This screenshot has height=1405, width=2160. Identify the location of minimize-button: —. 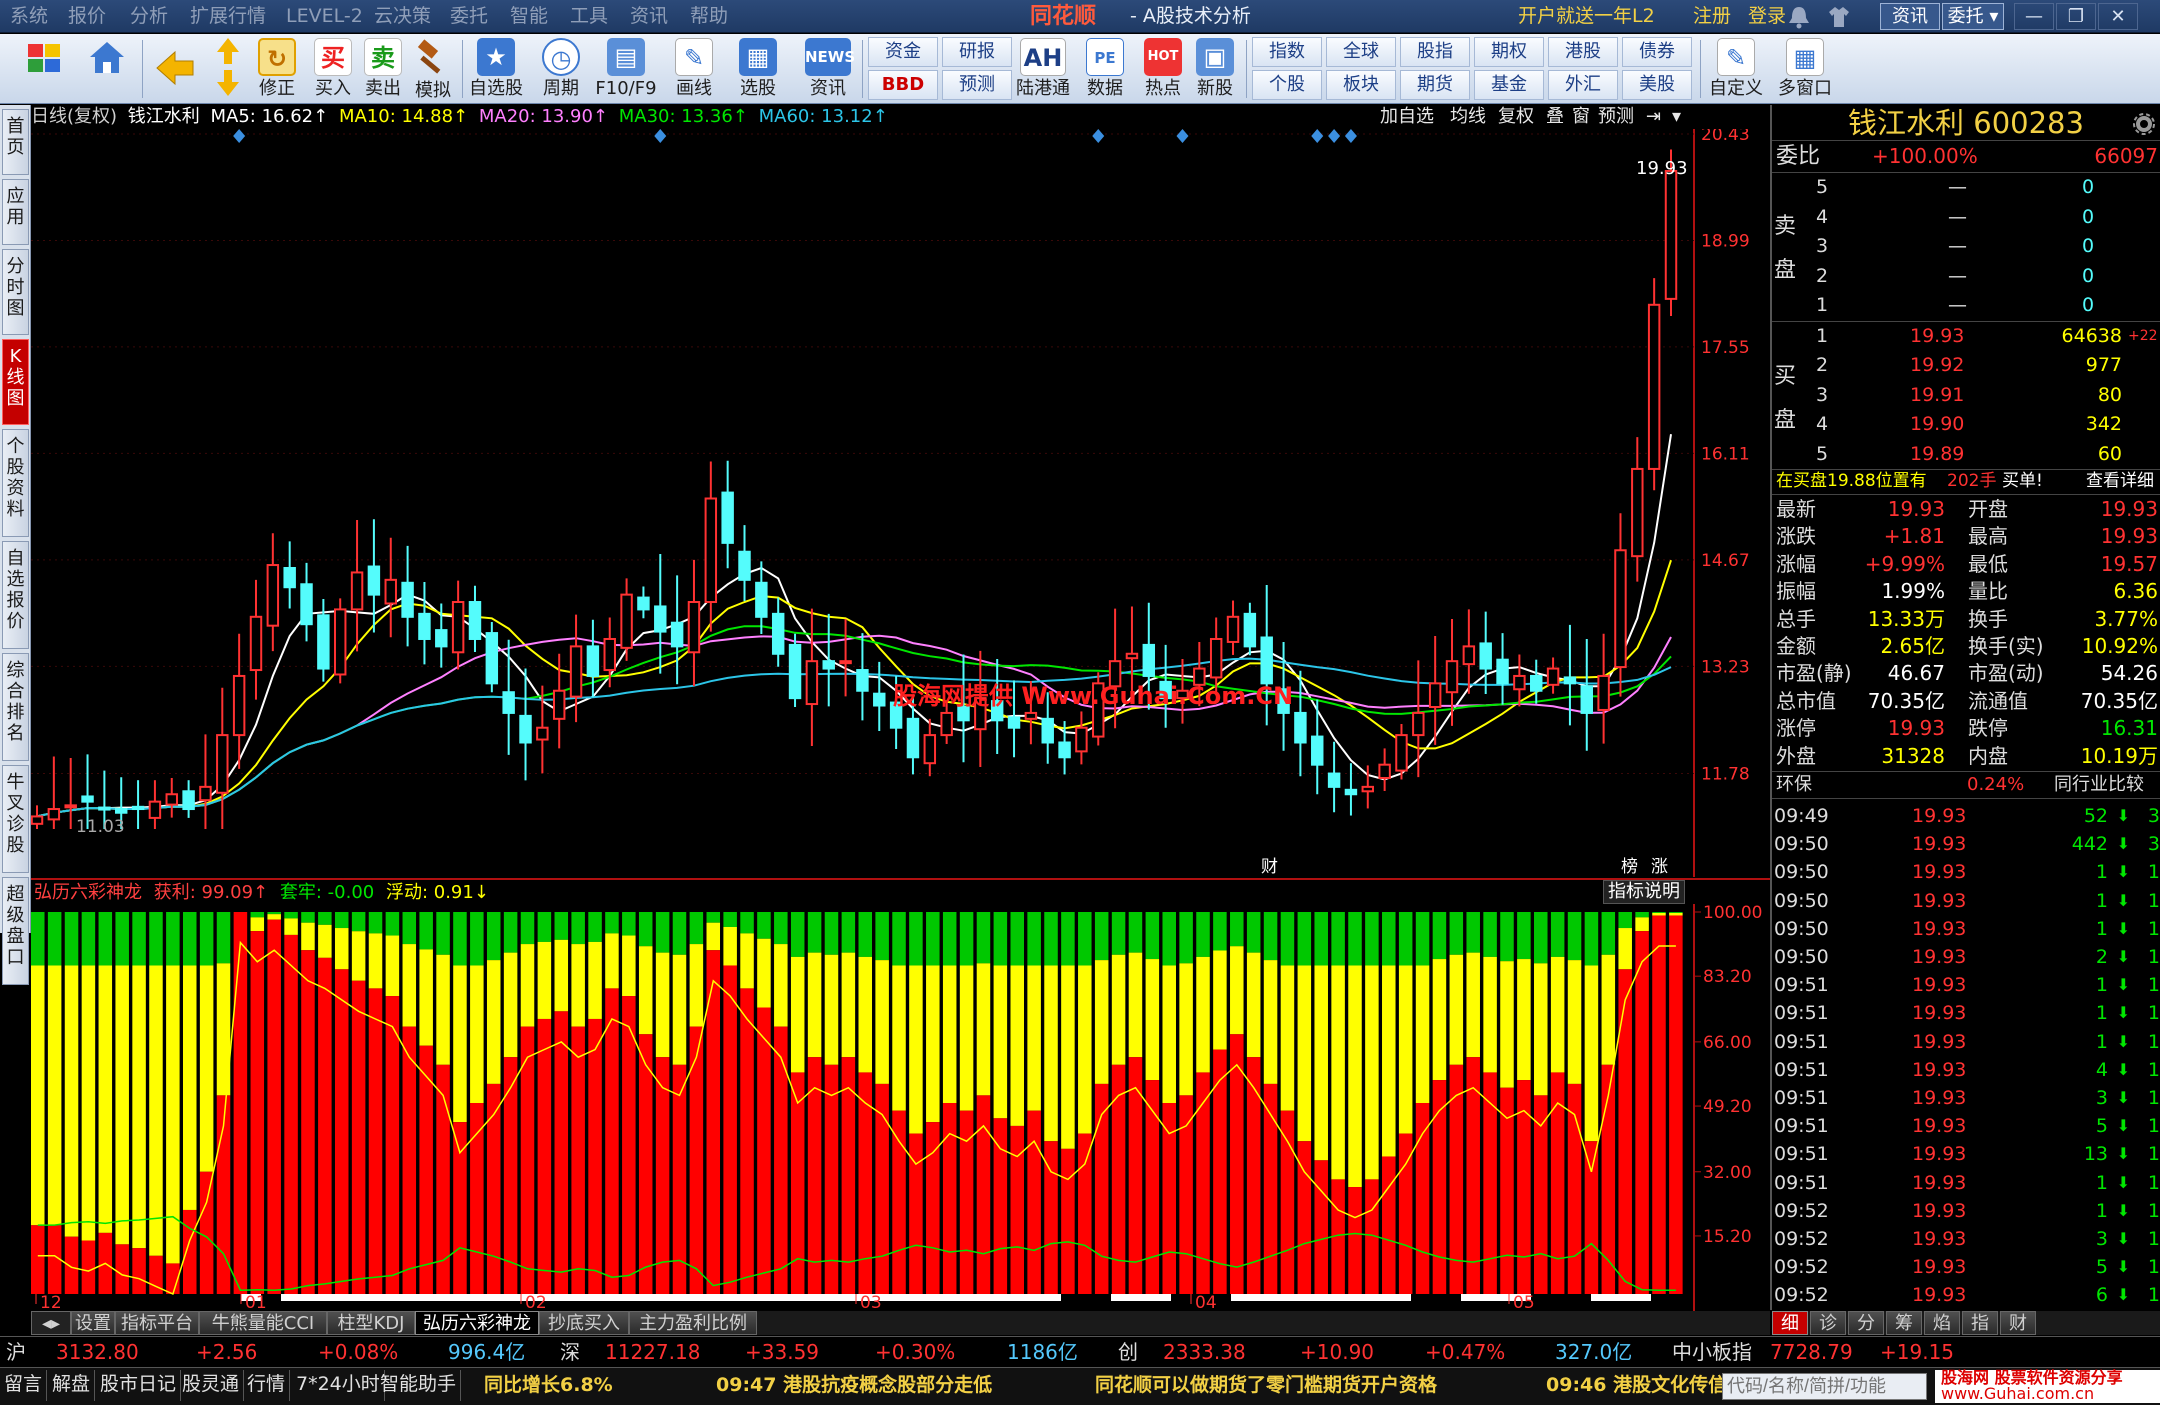
(2034, 16).